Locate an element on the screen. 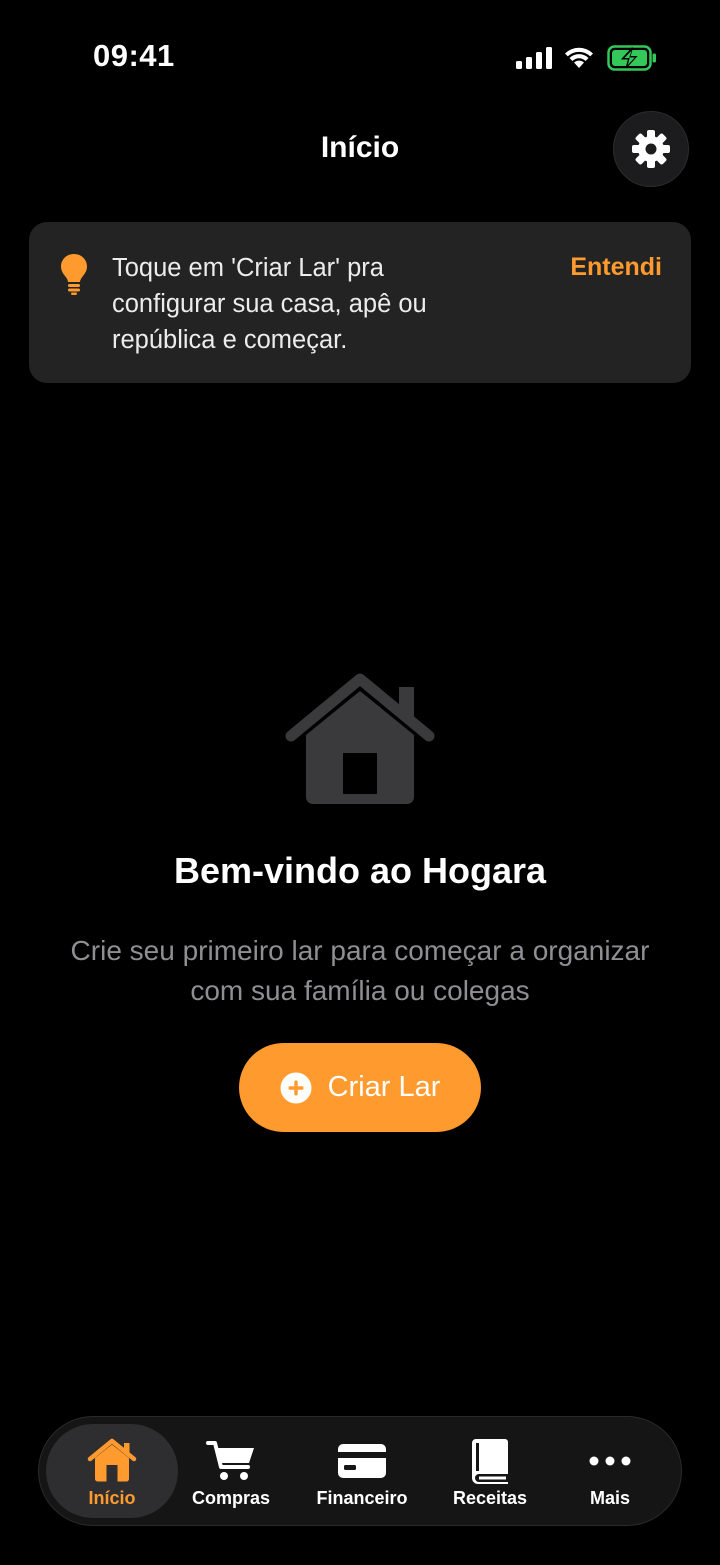 This screenshot has width=720, height=1565. tab-label: Início is located at coordinates (112, 1498).